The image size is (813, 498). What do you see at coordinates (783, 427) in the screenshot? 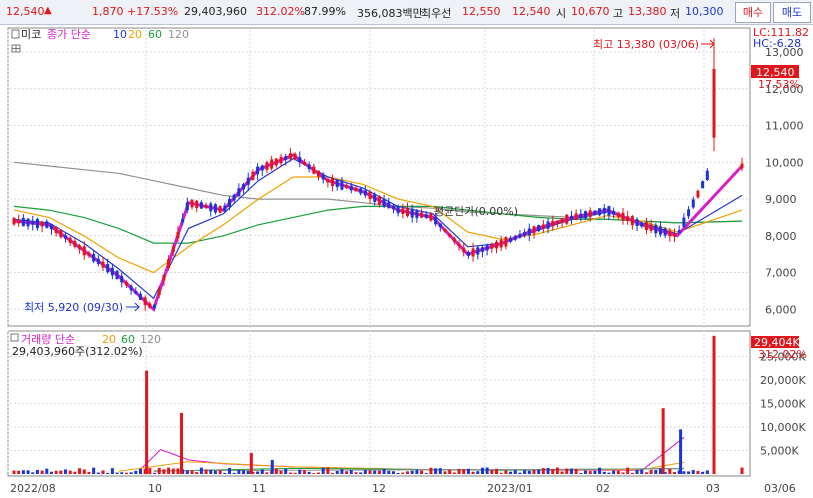
I see `volume-tick-label: 10,000K` at bounding box center [783, 427].